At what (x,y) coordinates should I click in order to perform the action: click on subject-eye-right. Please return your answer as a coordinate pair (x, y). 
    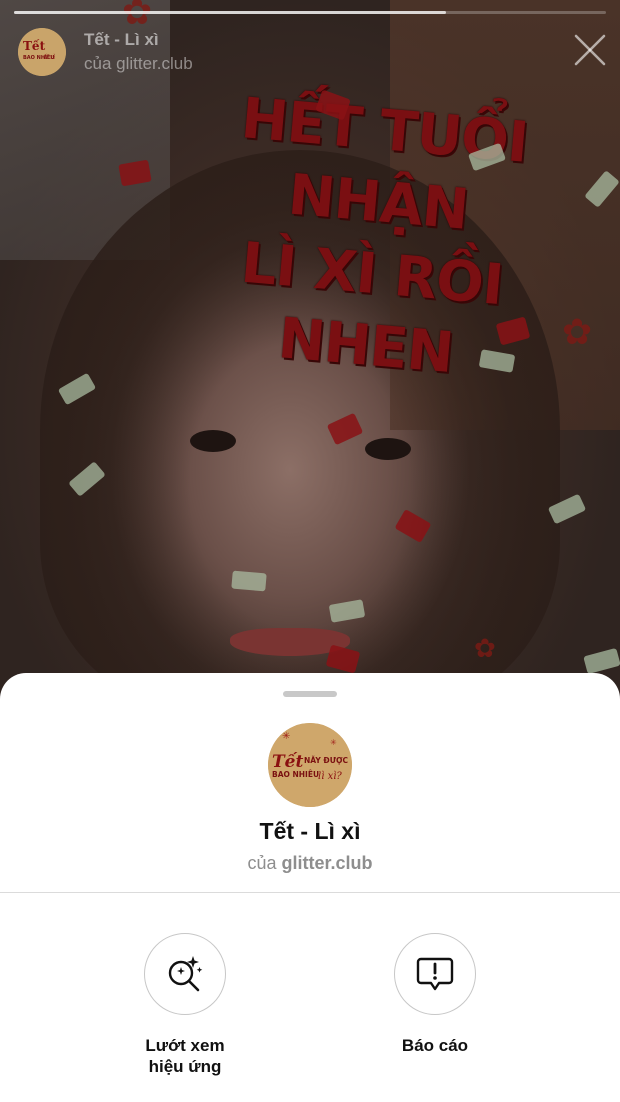
    Looking at the image, I should click on (388, 449).